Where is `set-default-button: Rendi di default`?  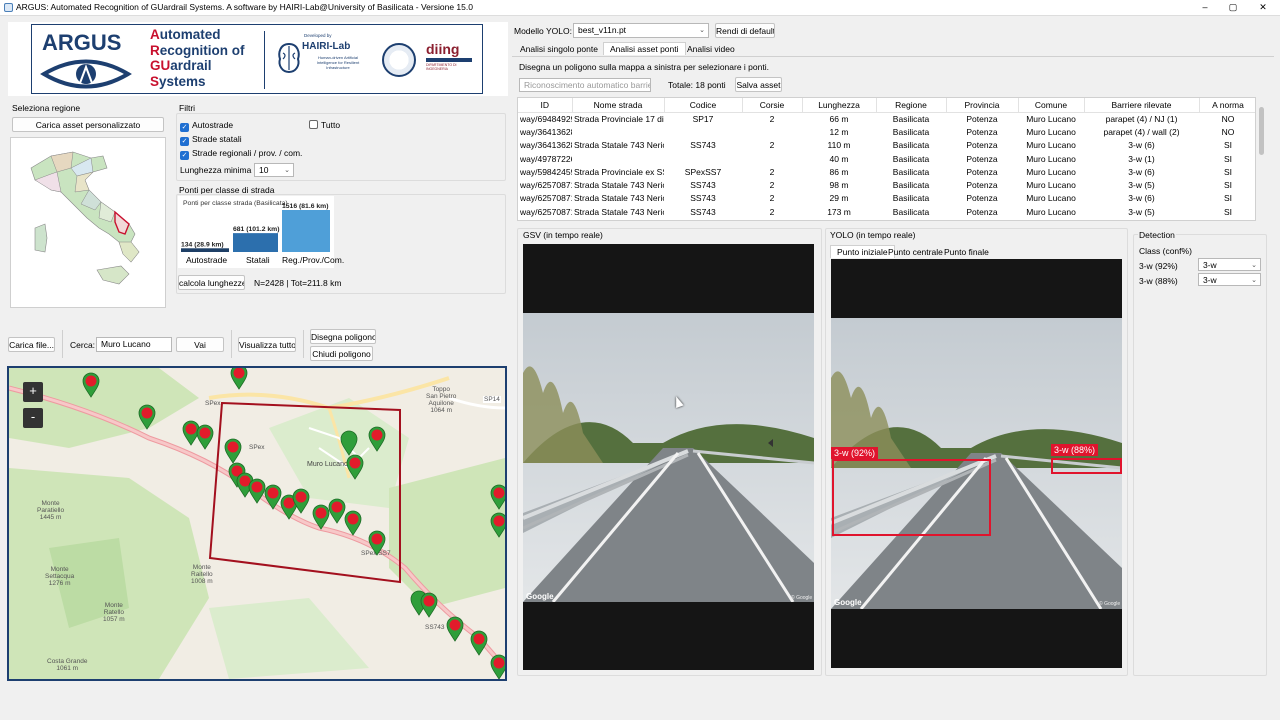 set-default-button: Rendi di default is located at coordinates (745, 30).